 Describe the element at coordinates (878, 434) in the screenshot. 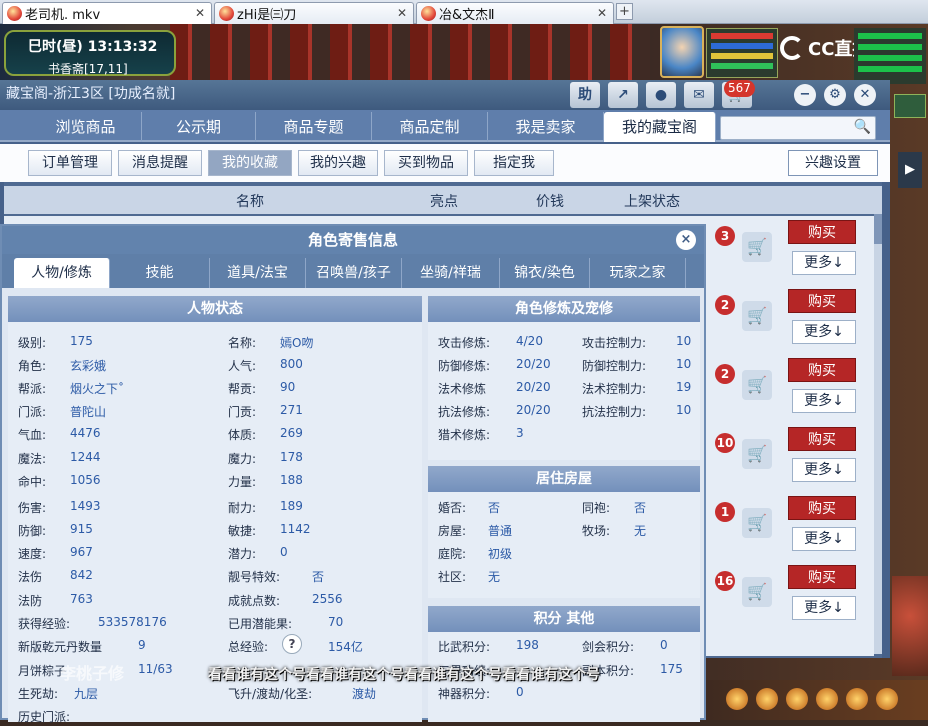

I see `list-scrollbar` at that location.